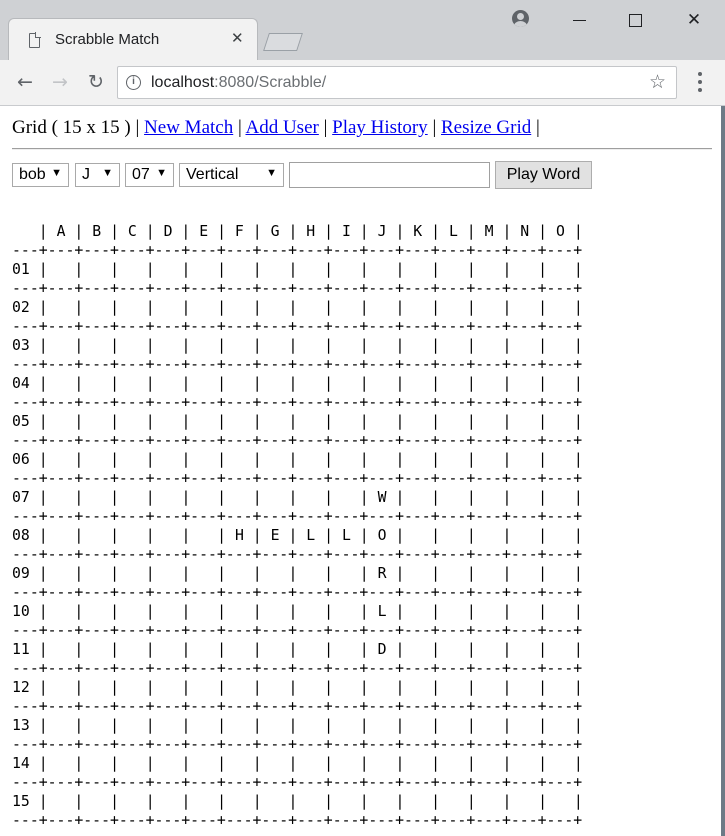 The image size is (725, 836). What do you see at coordinates (61, 231) in the screenshot?
I see `column-header: A` at bounding box center [61, 231].